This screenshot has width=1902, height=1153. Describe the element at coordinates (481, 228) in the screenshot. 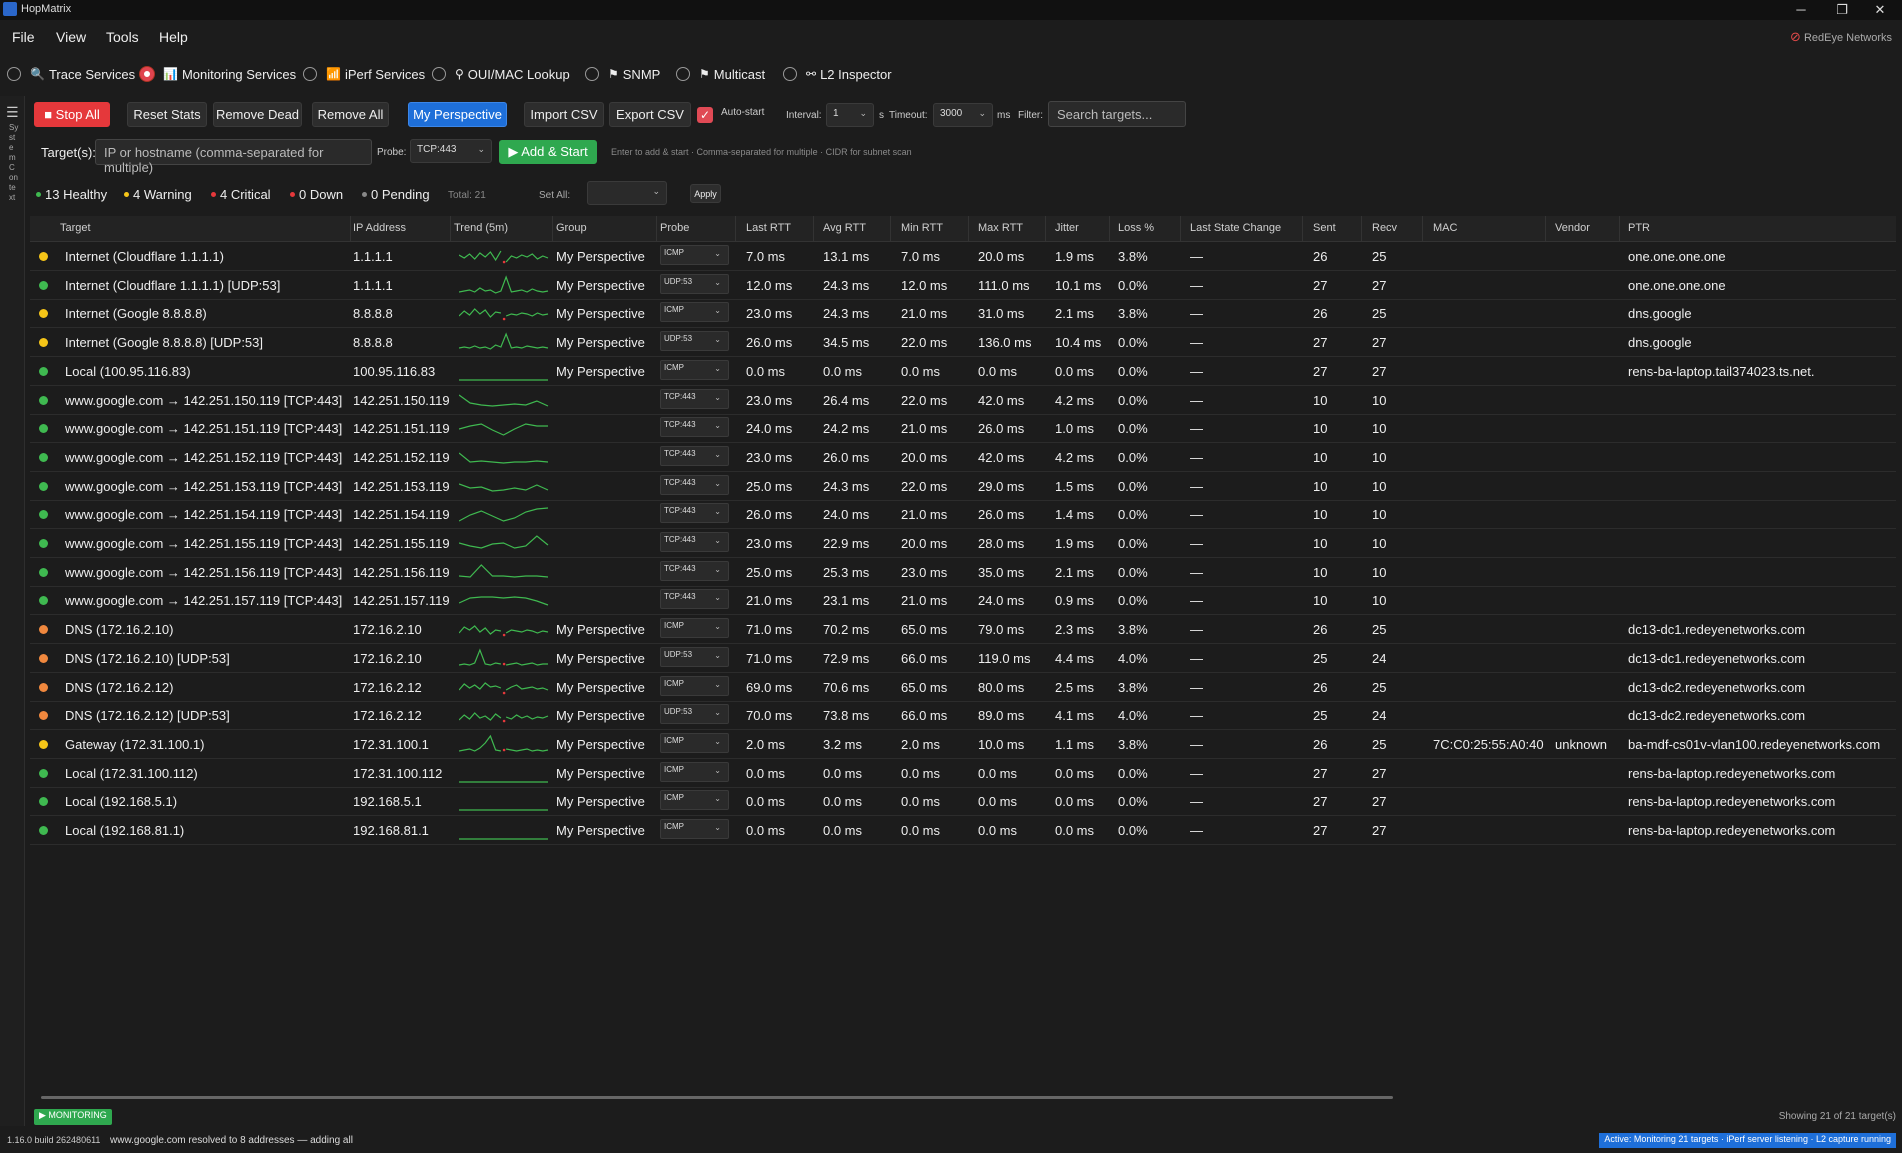

I see `column-header-trend-5m: Trend (5m)` at that location.